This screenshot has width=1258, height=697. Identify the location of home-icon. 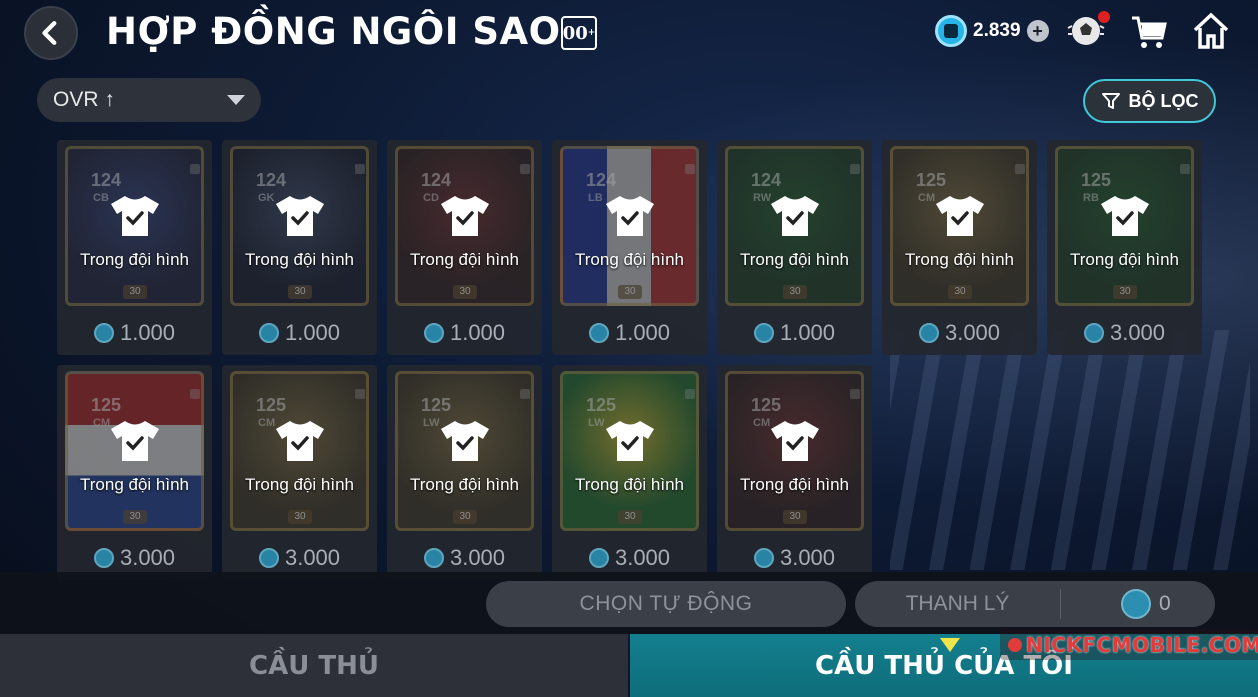
(1211, 31).